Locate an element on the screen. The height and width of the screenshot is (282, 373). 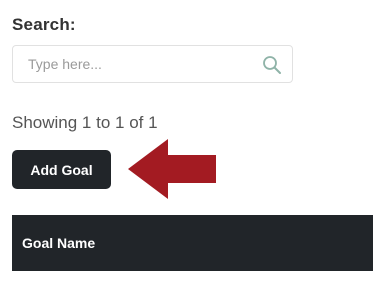
search-input is located at coordinates (133, 64).